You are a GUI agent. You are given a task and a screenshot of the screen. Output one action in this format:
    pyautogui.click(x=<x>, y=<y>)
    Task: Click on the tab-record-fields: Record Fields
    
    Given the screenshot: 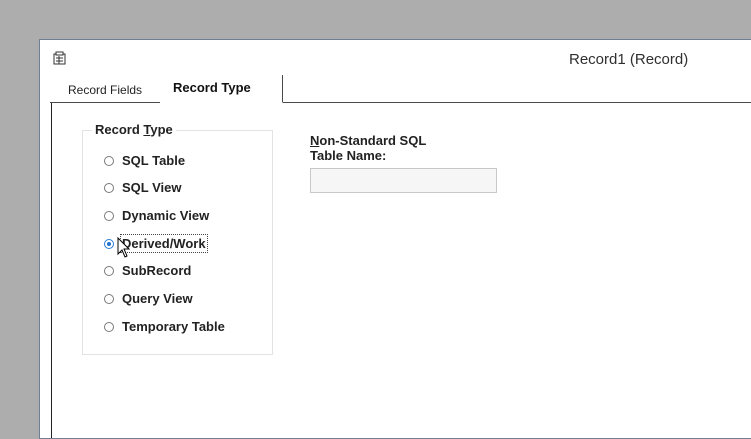 What is the action you would take?
    pyautogui.click(x=104, y=88)
    